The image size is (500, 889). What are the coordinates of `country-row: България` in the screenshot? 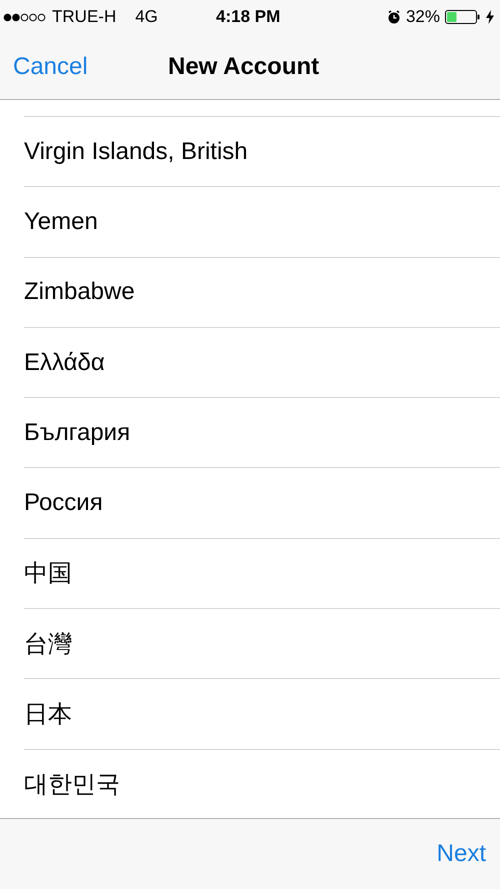 It's located at (262, 432).